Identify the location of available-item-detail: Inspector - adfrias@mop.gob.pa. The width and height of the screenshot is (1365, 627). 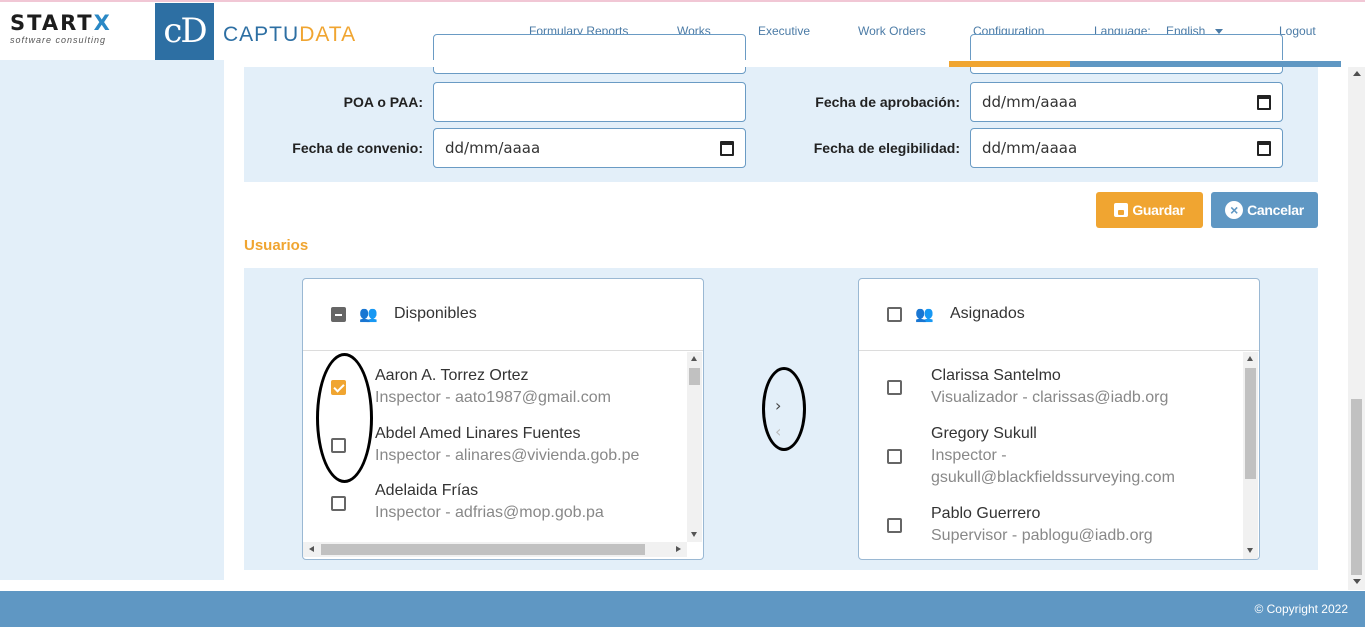
(489, 512).